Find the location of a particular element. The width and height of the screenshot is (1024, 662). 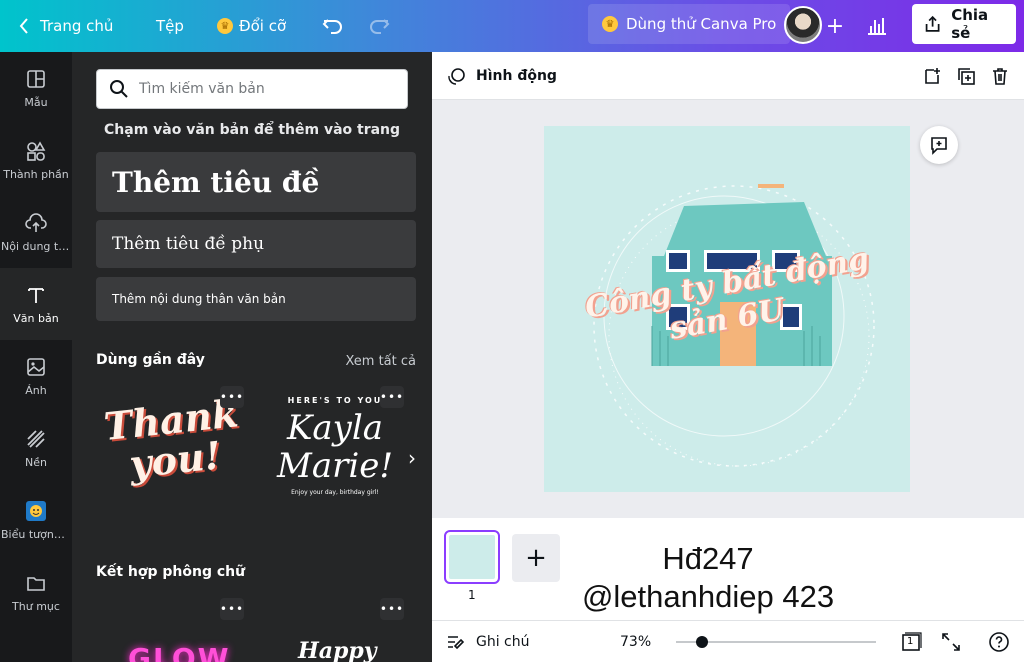

home-label: Trang chủ is located at coordinates (77, 26).